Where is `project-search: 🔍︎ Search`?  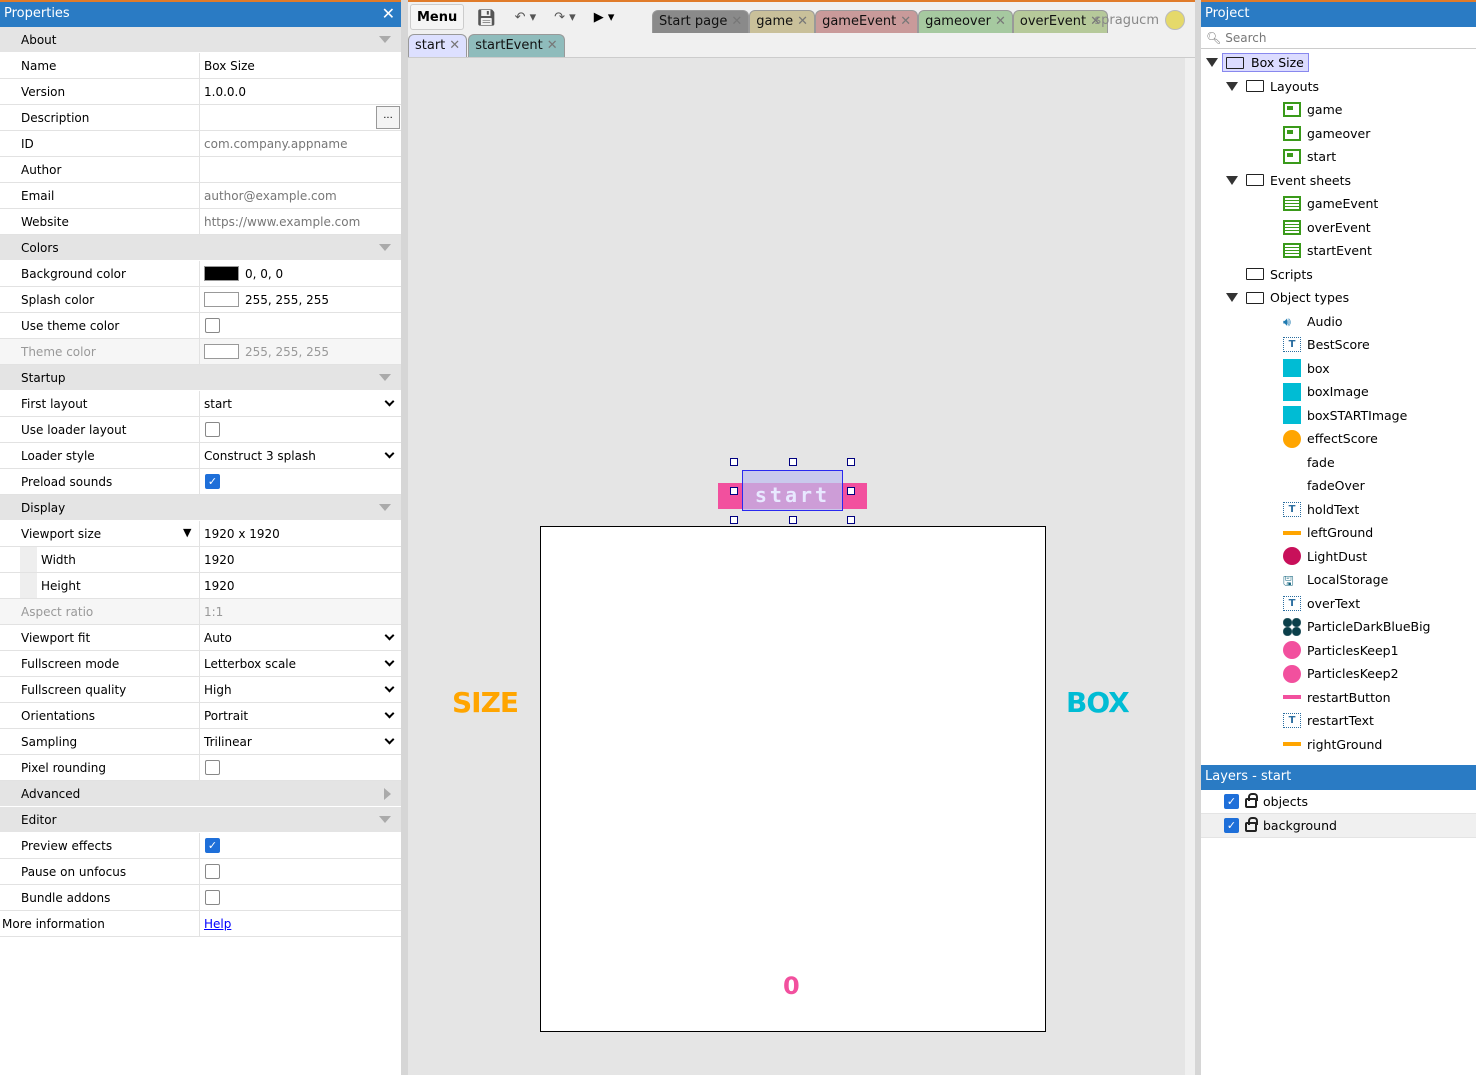
project-search: 🔍︎ Search is located at coordinates (1338, 38).